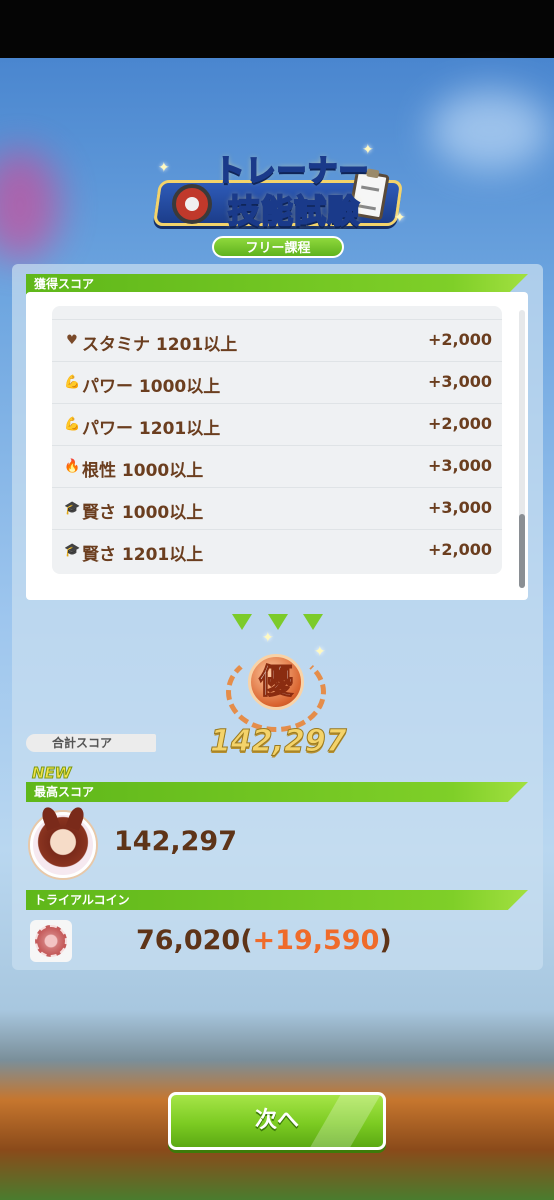 Image resolution: width=554 pixels, height=1200 pixels. Describe the element at coordinates (72, 466) in the screenshot. I see `flame-icon: 🔥` at that location.